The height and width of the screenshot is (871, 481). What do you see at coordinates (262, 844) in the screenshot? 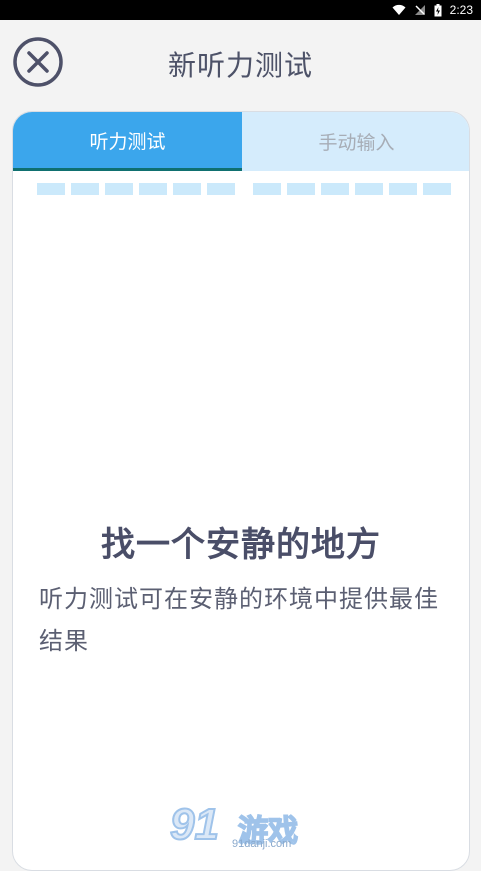
I see `watermark-url: 91danji.com` at bounding box center [262, 844].